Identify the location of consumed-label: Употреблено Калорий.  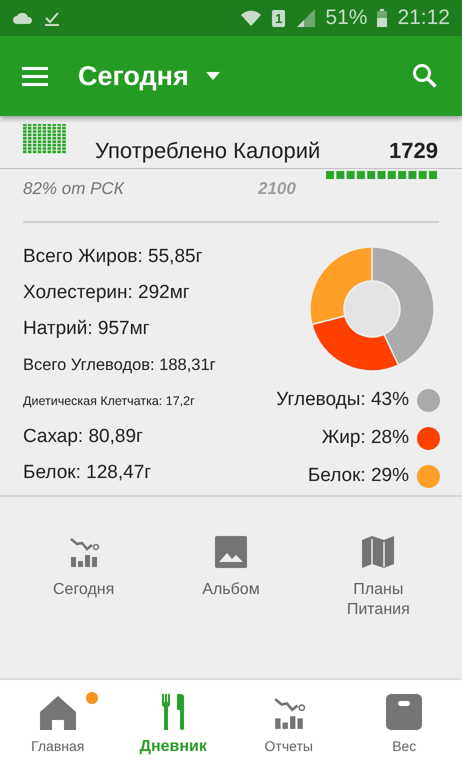
(208, 151).